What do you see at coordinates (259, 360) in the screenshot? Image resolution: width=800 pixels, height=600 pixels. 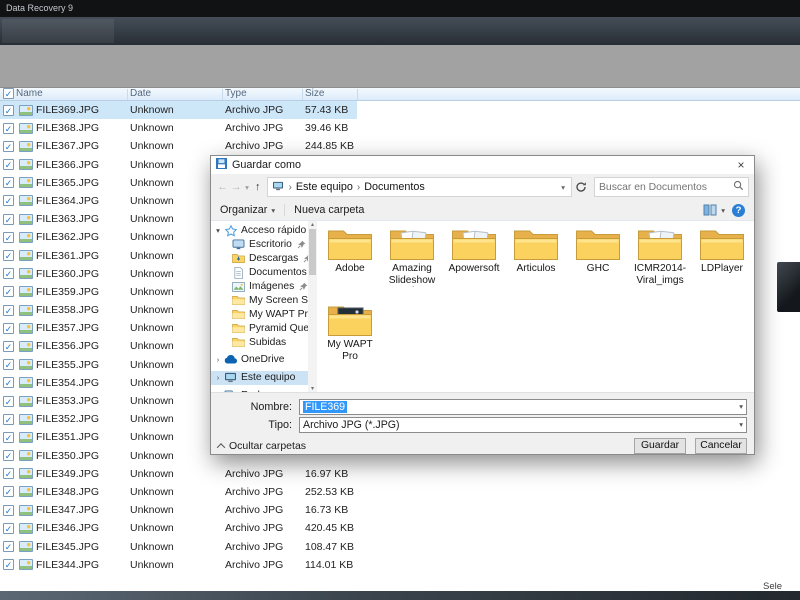 I see `sidebar-item-onedrive: › OneDrive` at bounding box center [259, 360].